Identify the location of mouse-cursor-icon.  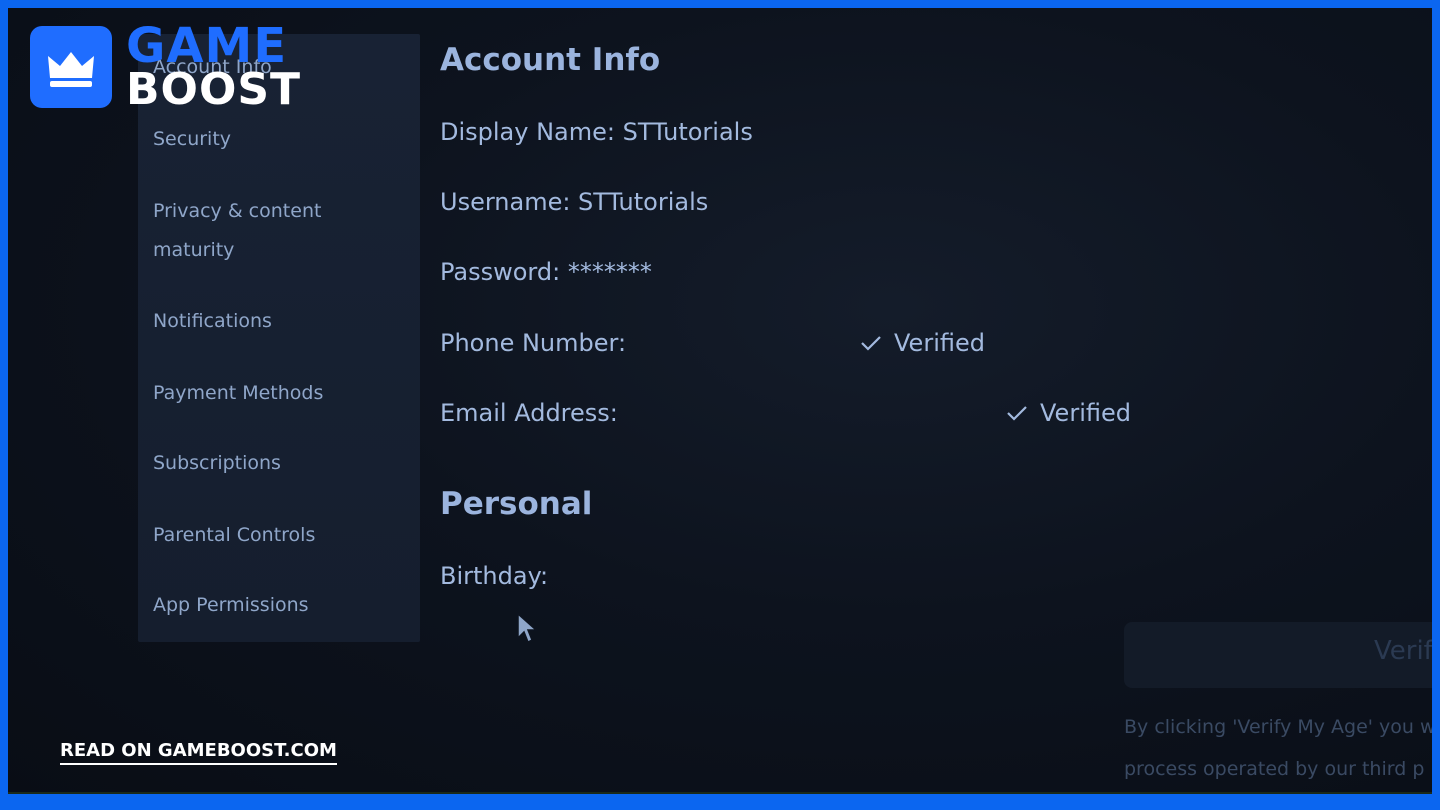
(527, 628).